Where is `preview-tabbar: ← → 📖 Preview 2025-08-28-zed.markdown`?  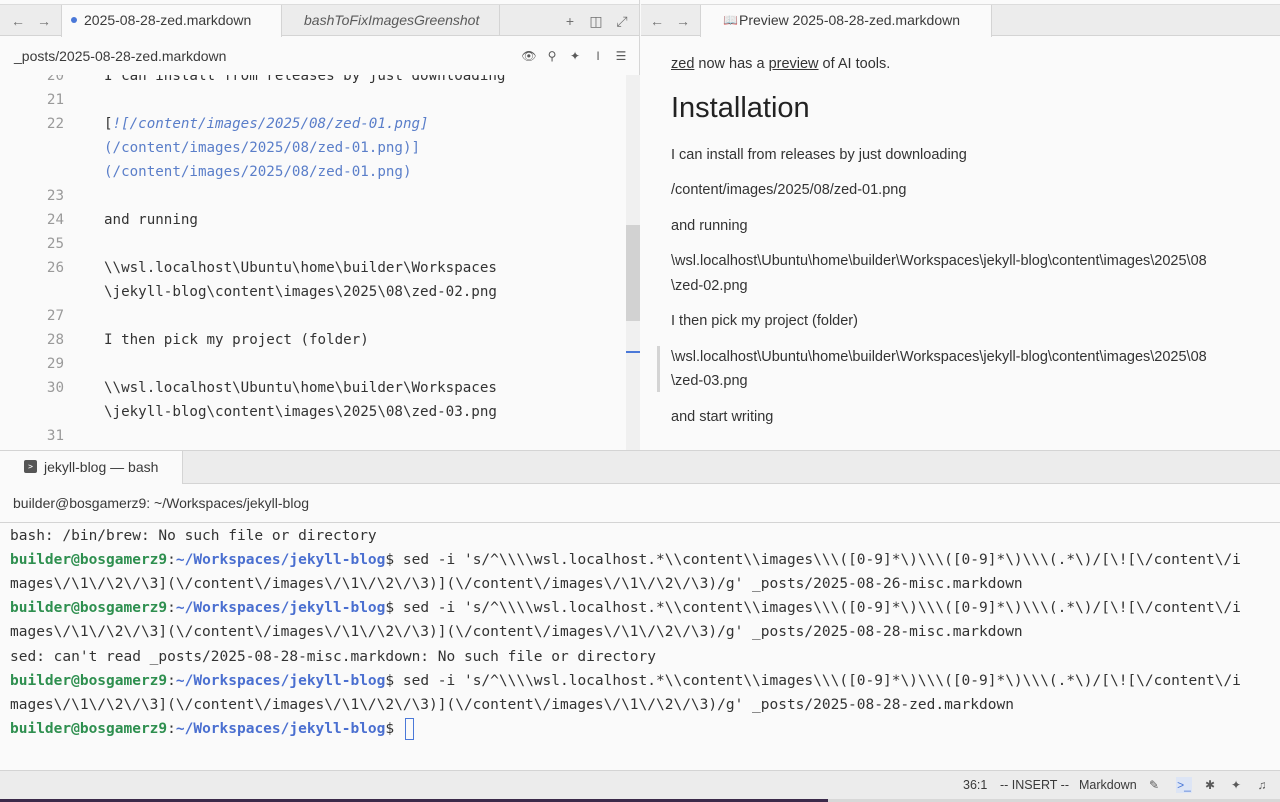
preview-tabbar: ← → 📖 Preview 2025-08-28-zed.markdown is located at coordinates (960, 20).